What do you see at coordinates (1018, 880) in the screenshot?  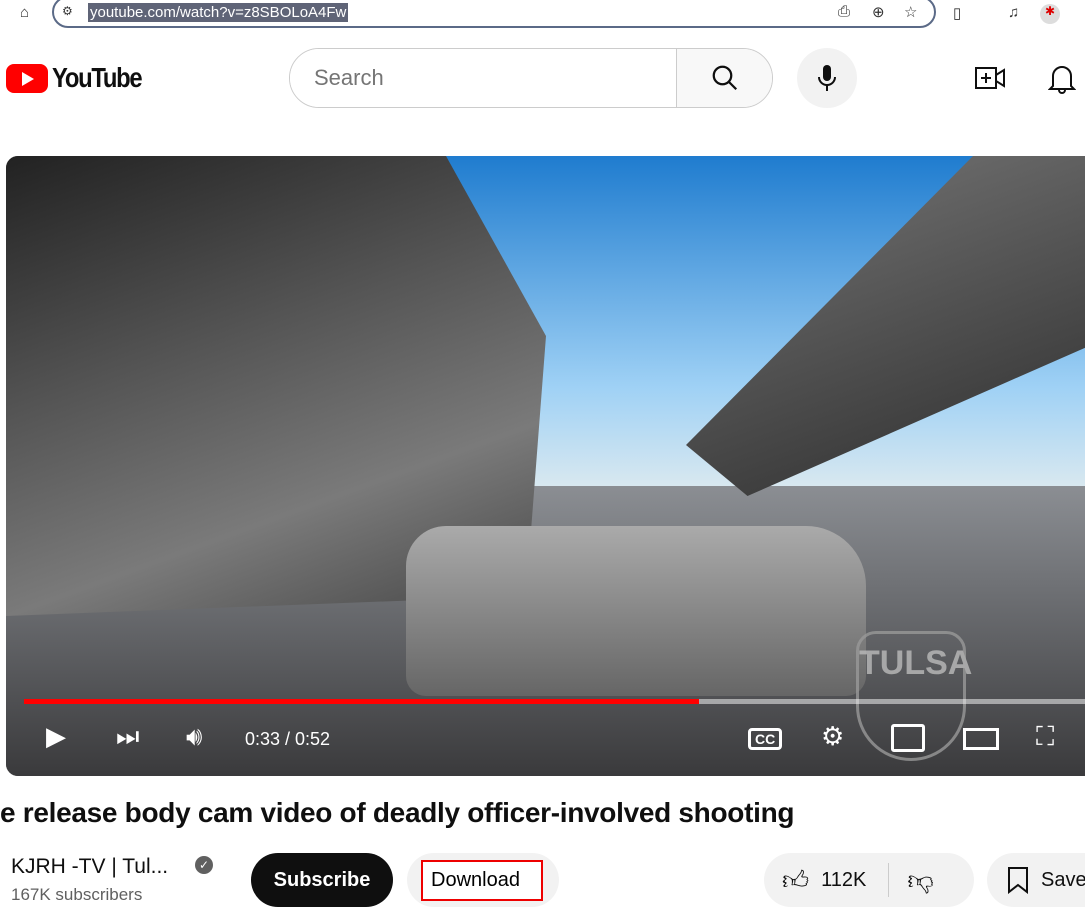 I see `bookmark-icon` at bounding box center [1018, 880].